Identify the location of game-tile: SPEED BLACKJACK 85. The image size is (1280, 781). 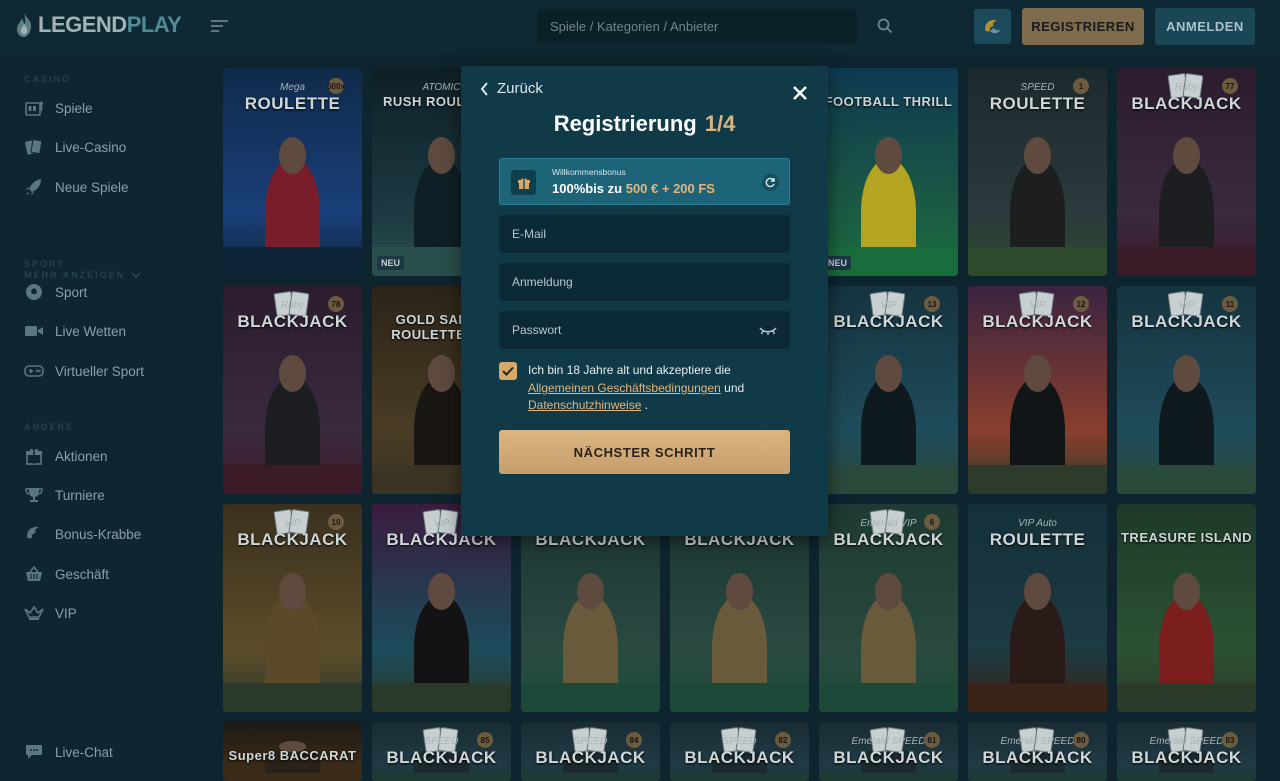
(441, 751).